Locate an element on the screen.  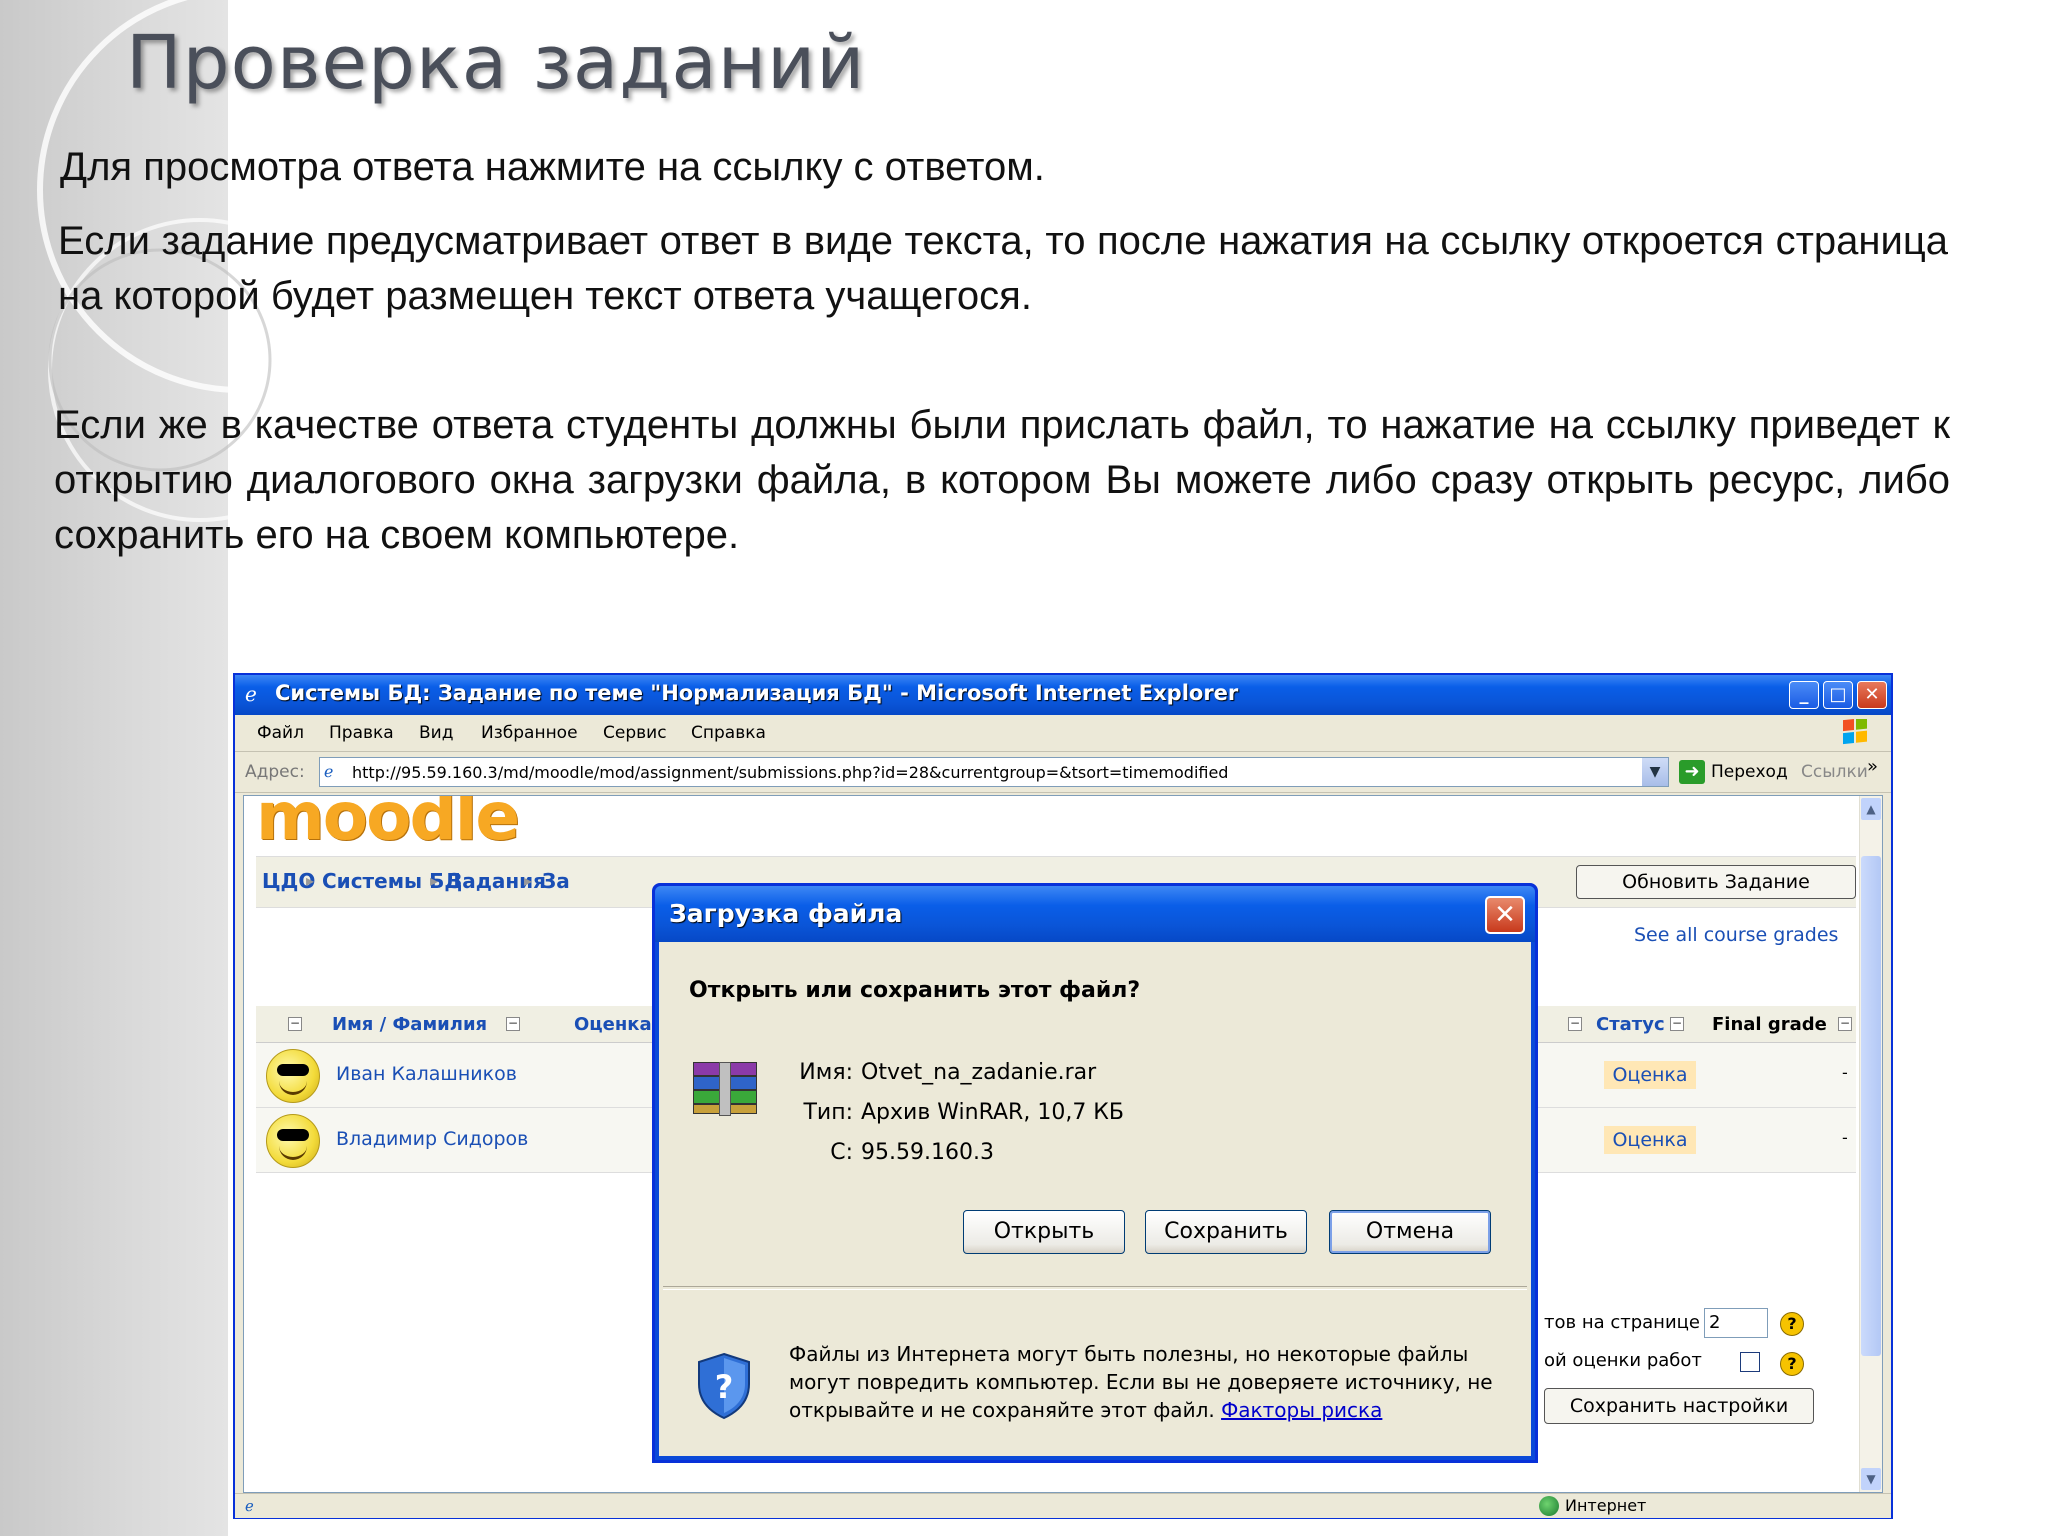
page-status-icon: ℯ is located at coordinates (249, 1506).